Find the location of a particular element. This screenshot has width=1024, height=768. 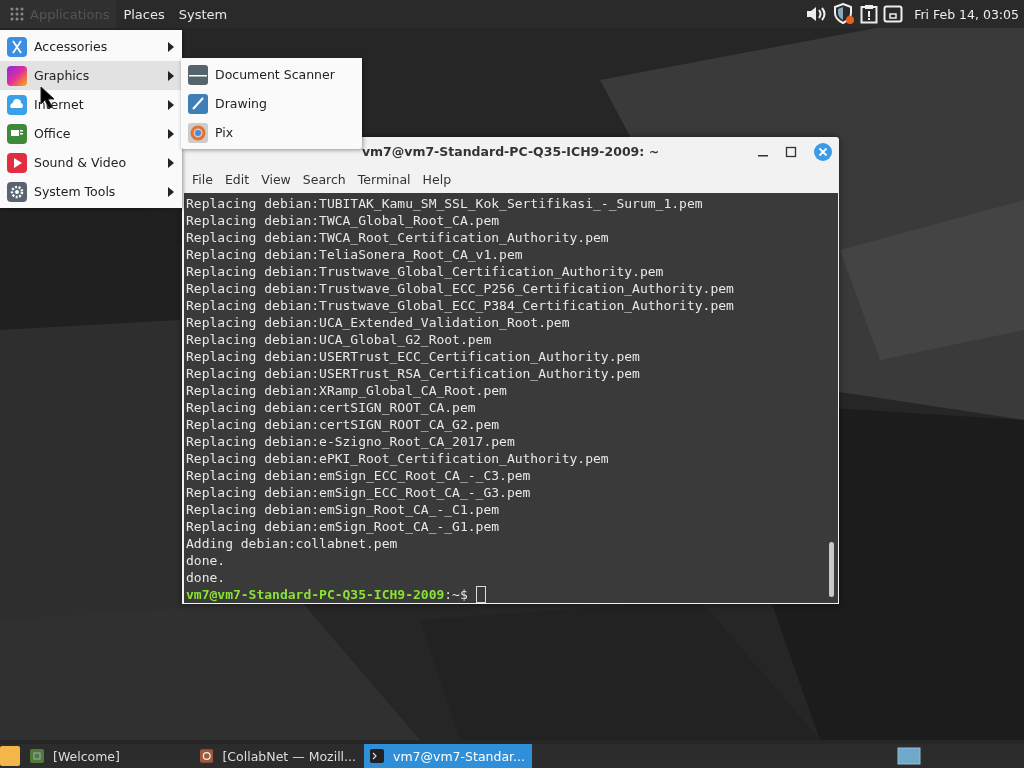

terminal-line: Replacing debian:certSIGN_ROOT_CA.pem is located at coordinates (331, 407).